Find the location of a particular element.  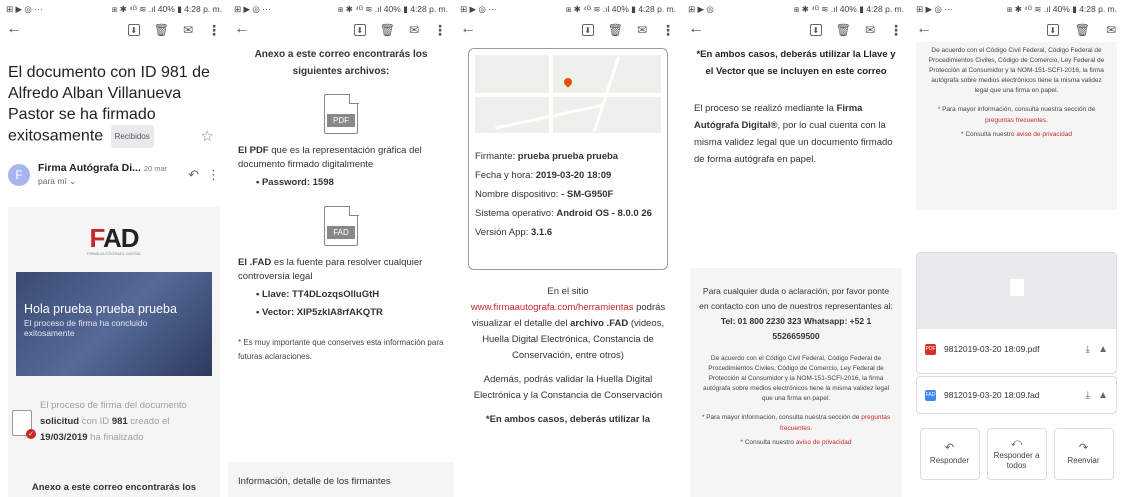

logo-mark: F is located at coordinates (96, 238).